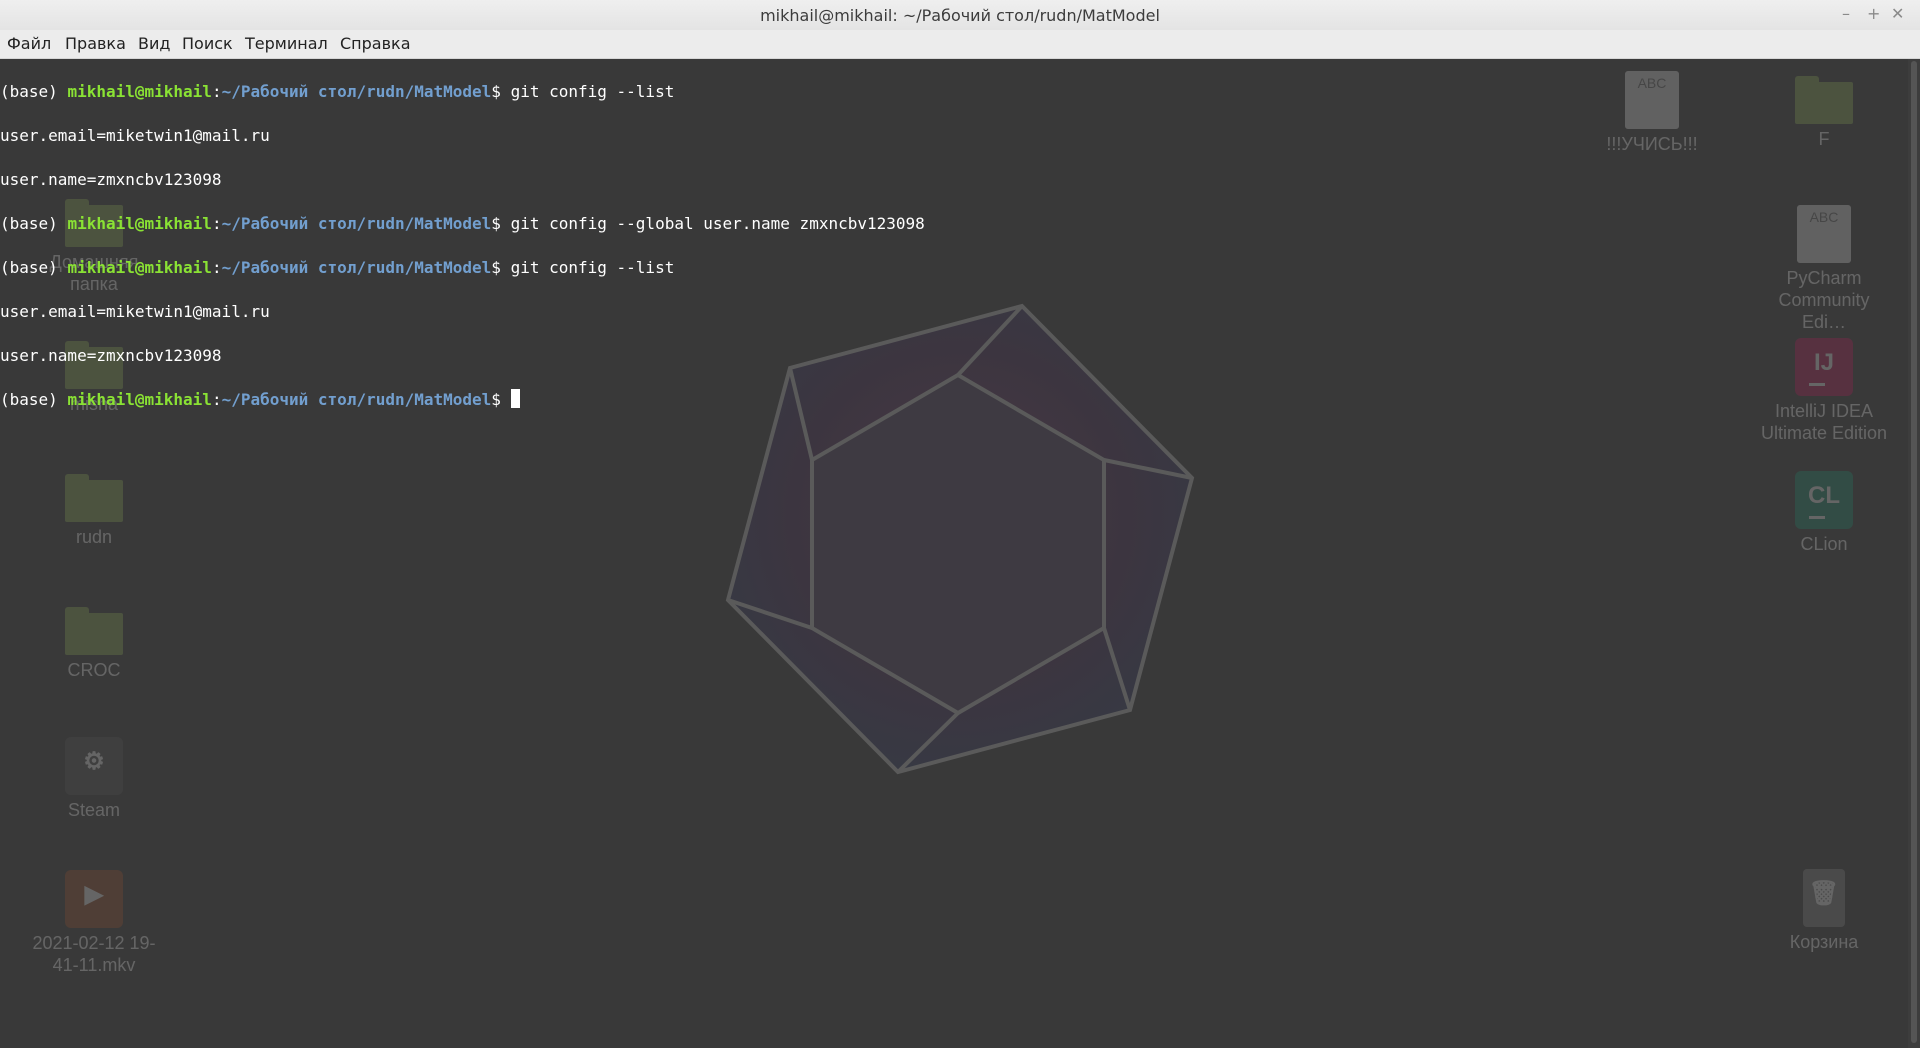  Describe the element at coordinates (1846, 14) in the screenshot. I see `minimize-button: –` at that location.